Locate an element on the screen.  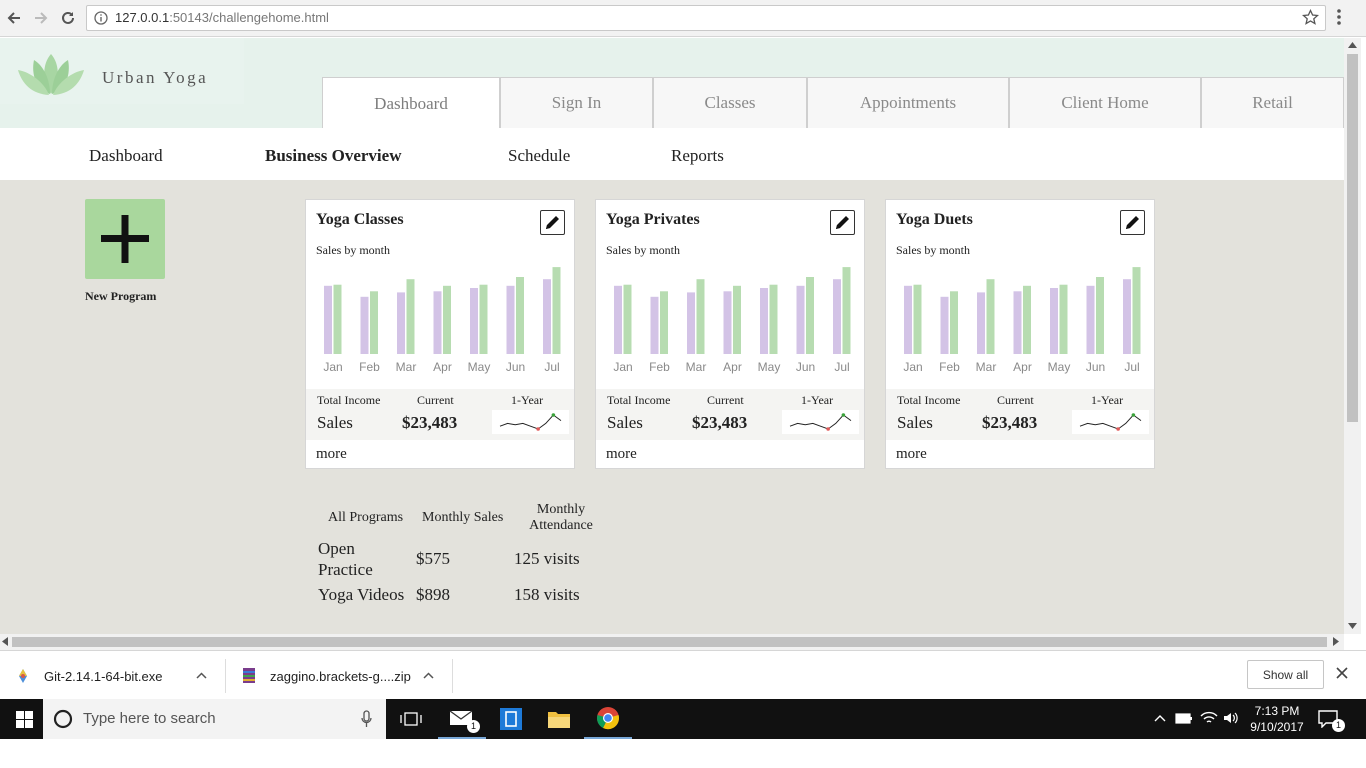
vertical-scrollbar is located at coordinates (1352, 336).